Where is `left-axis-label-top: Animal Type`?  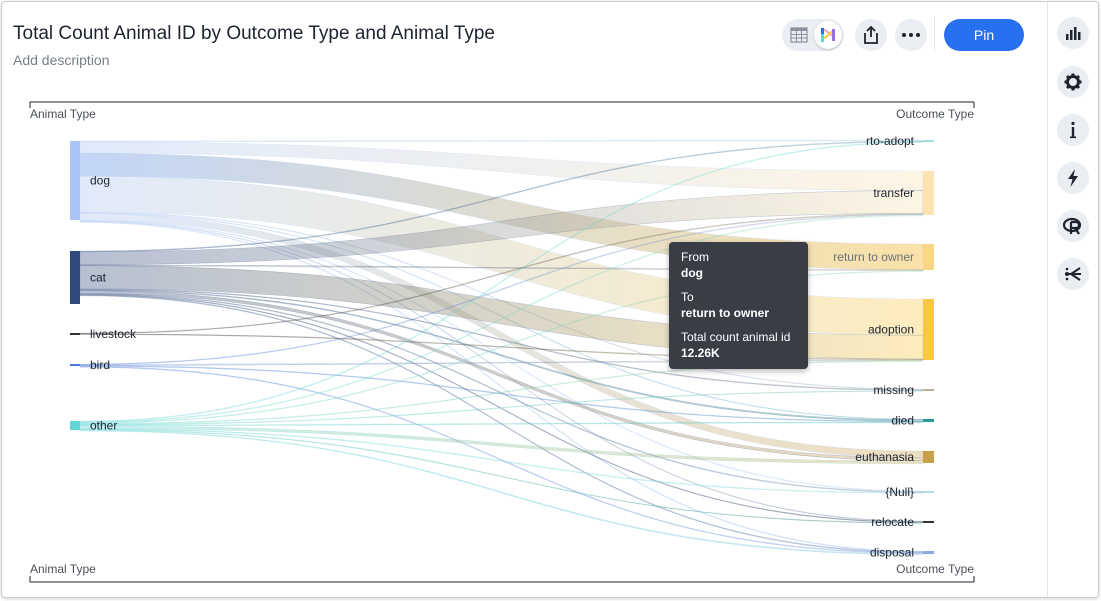
left-axis-label-top: Animal Type is located at coordinates (63, 114).